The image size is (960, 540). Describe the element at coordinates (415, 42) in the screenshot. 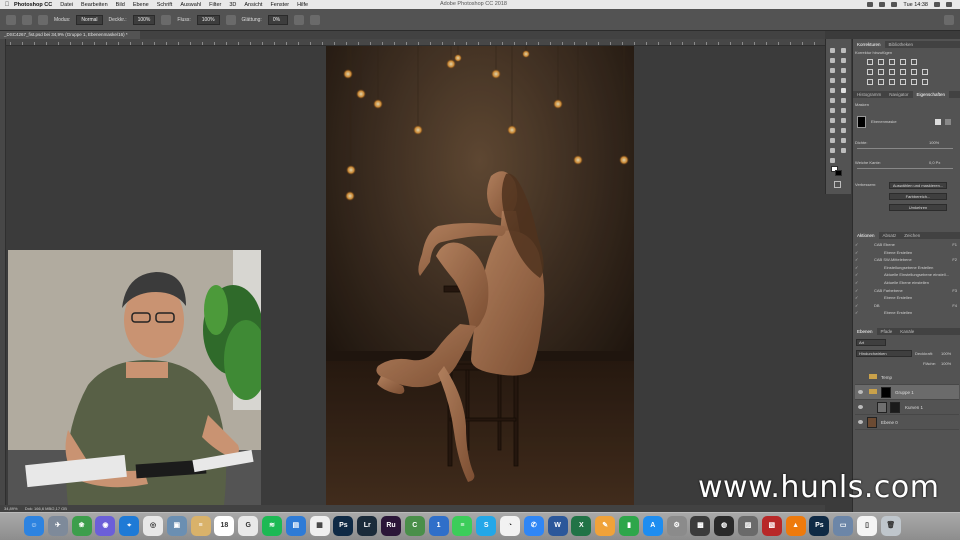

I see `ruler-horizontal` at that location.